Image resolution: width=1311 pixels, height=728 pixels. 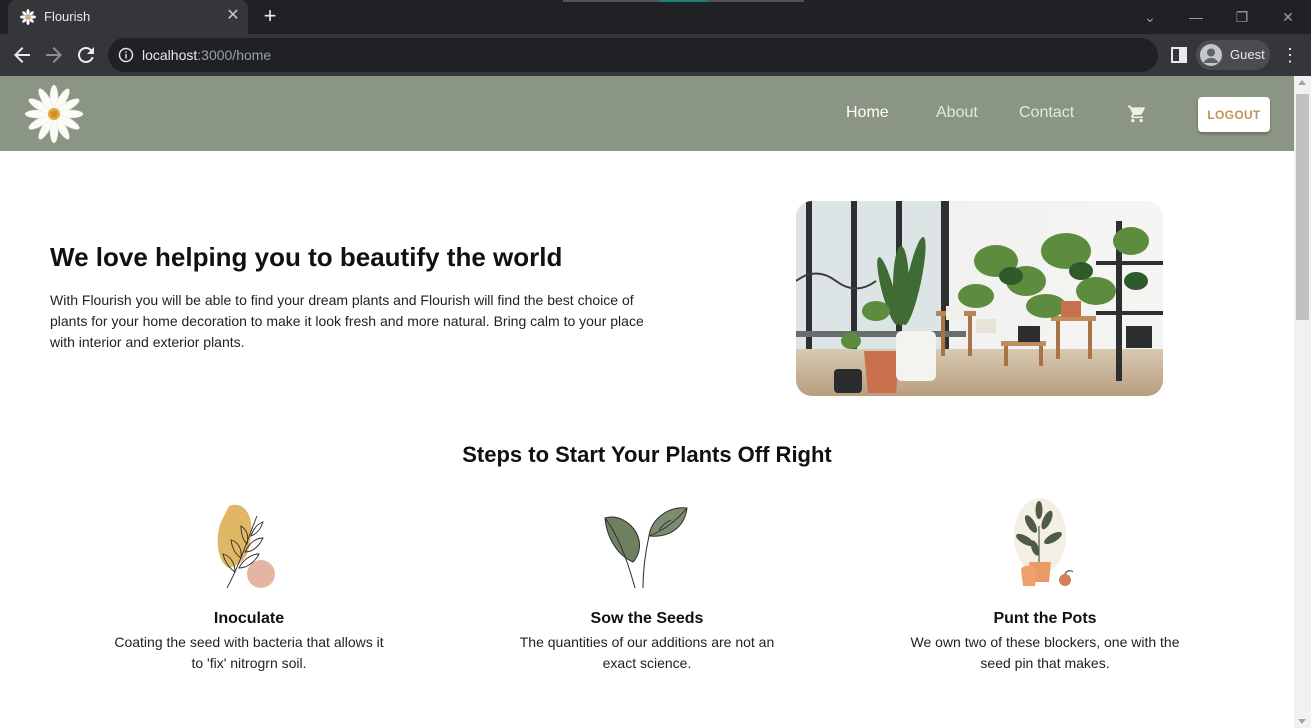 What do you see at coordinates (1302, 207) in the screenshot?
I see `scroll-thumb` at bounding box center [1302, 207].